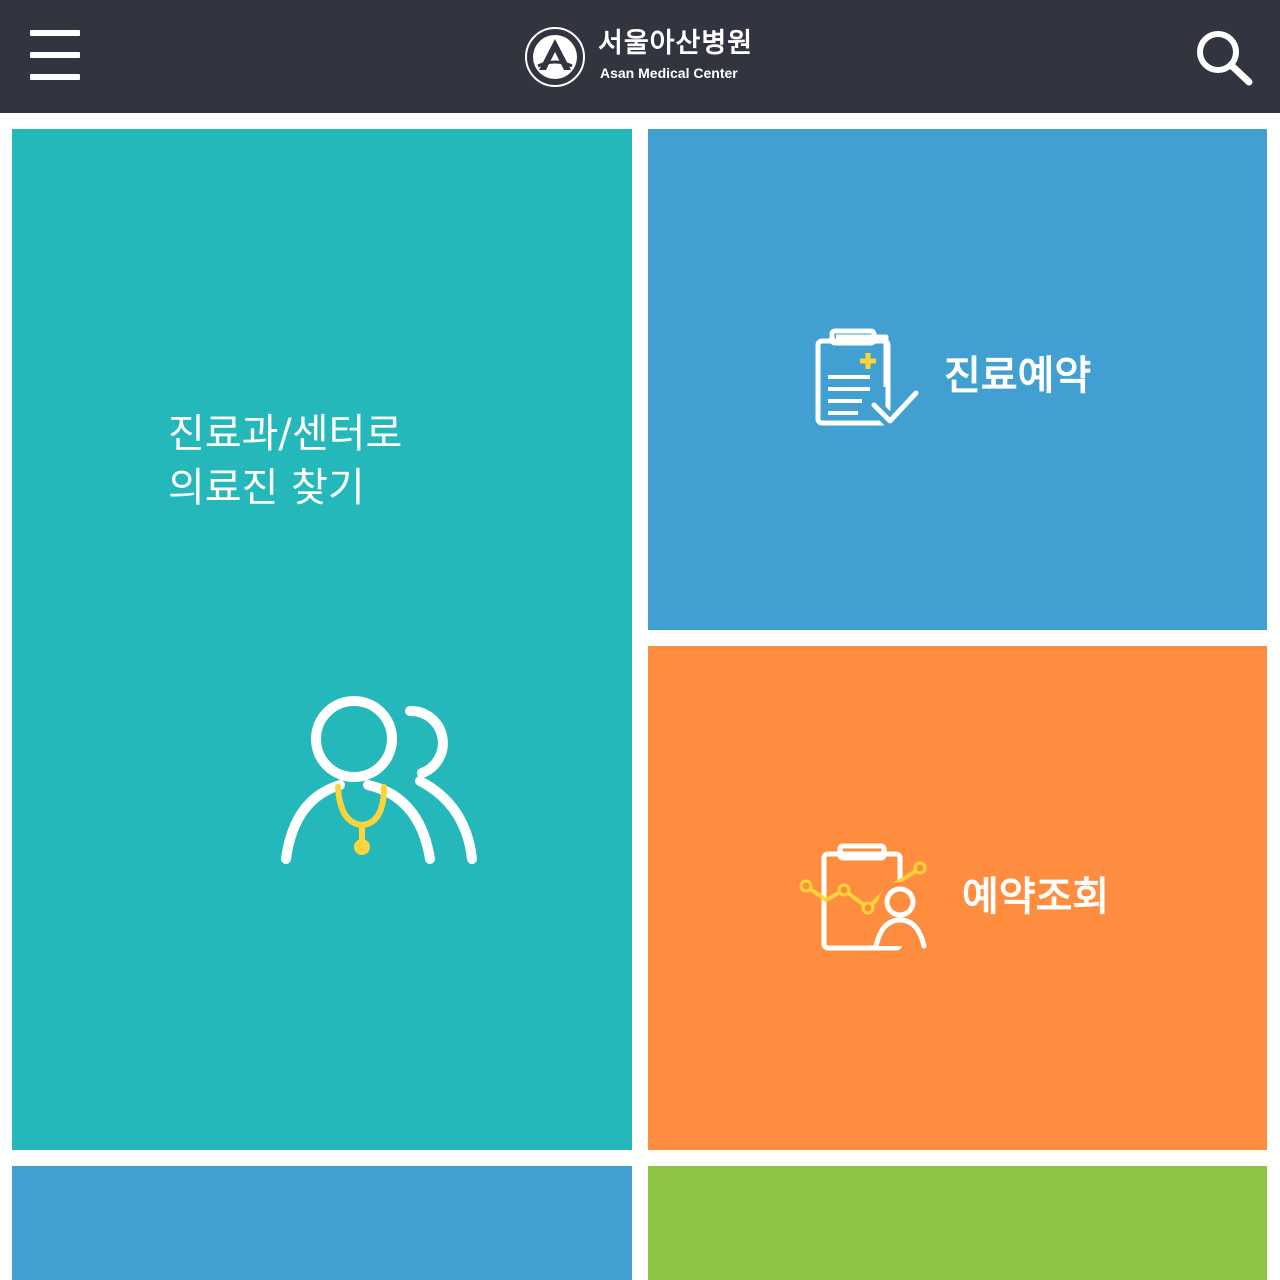 This screenshot has width=1280, height=1280. What do you see at coordinates (869, 378) in the screenshot?
I see `clipboard-check-icon` at bounding box center [869, 378].